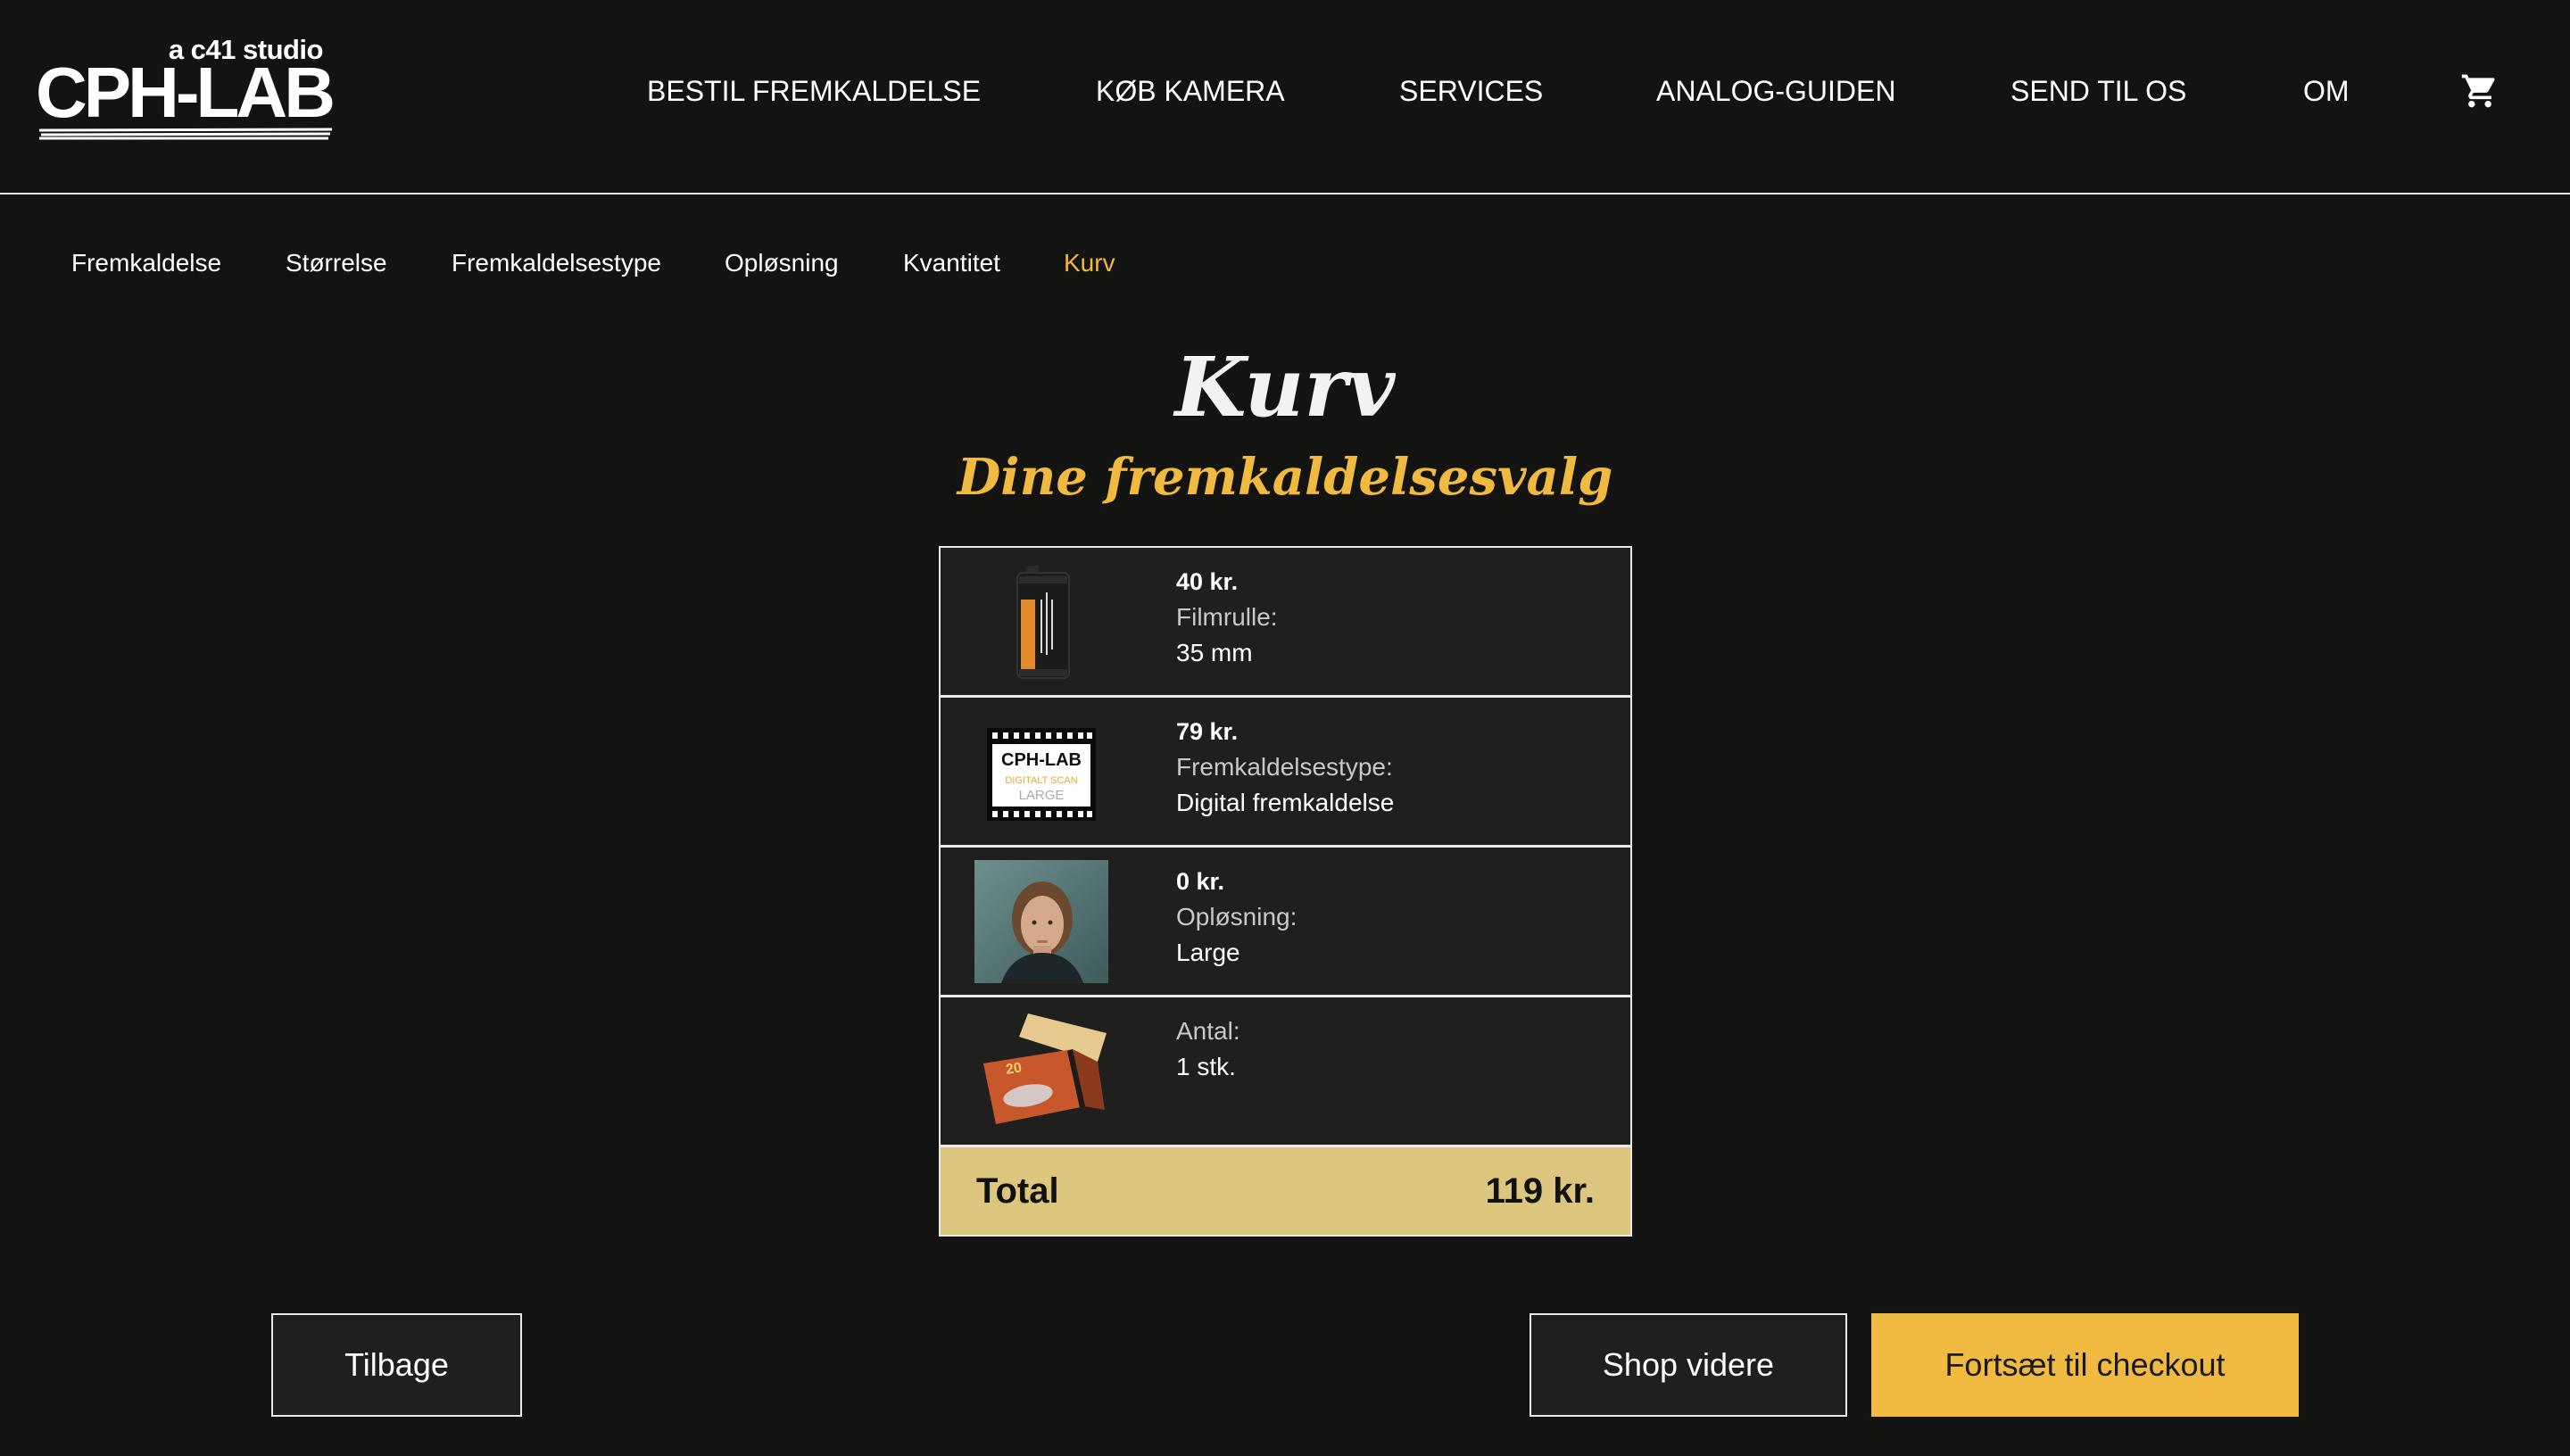  I want to click on item-value: Large, so click(1208, 953).